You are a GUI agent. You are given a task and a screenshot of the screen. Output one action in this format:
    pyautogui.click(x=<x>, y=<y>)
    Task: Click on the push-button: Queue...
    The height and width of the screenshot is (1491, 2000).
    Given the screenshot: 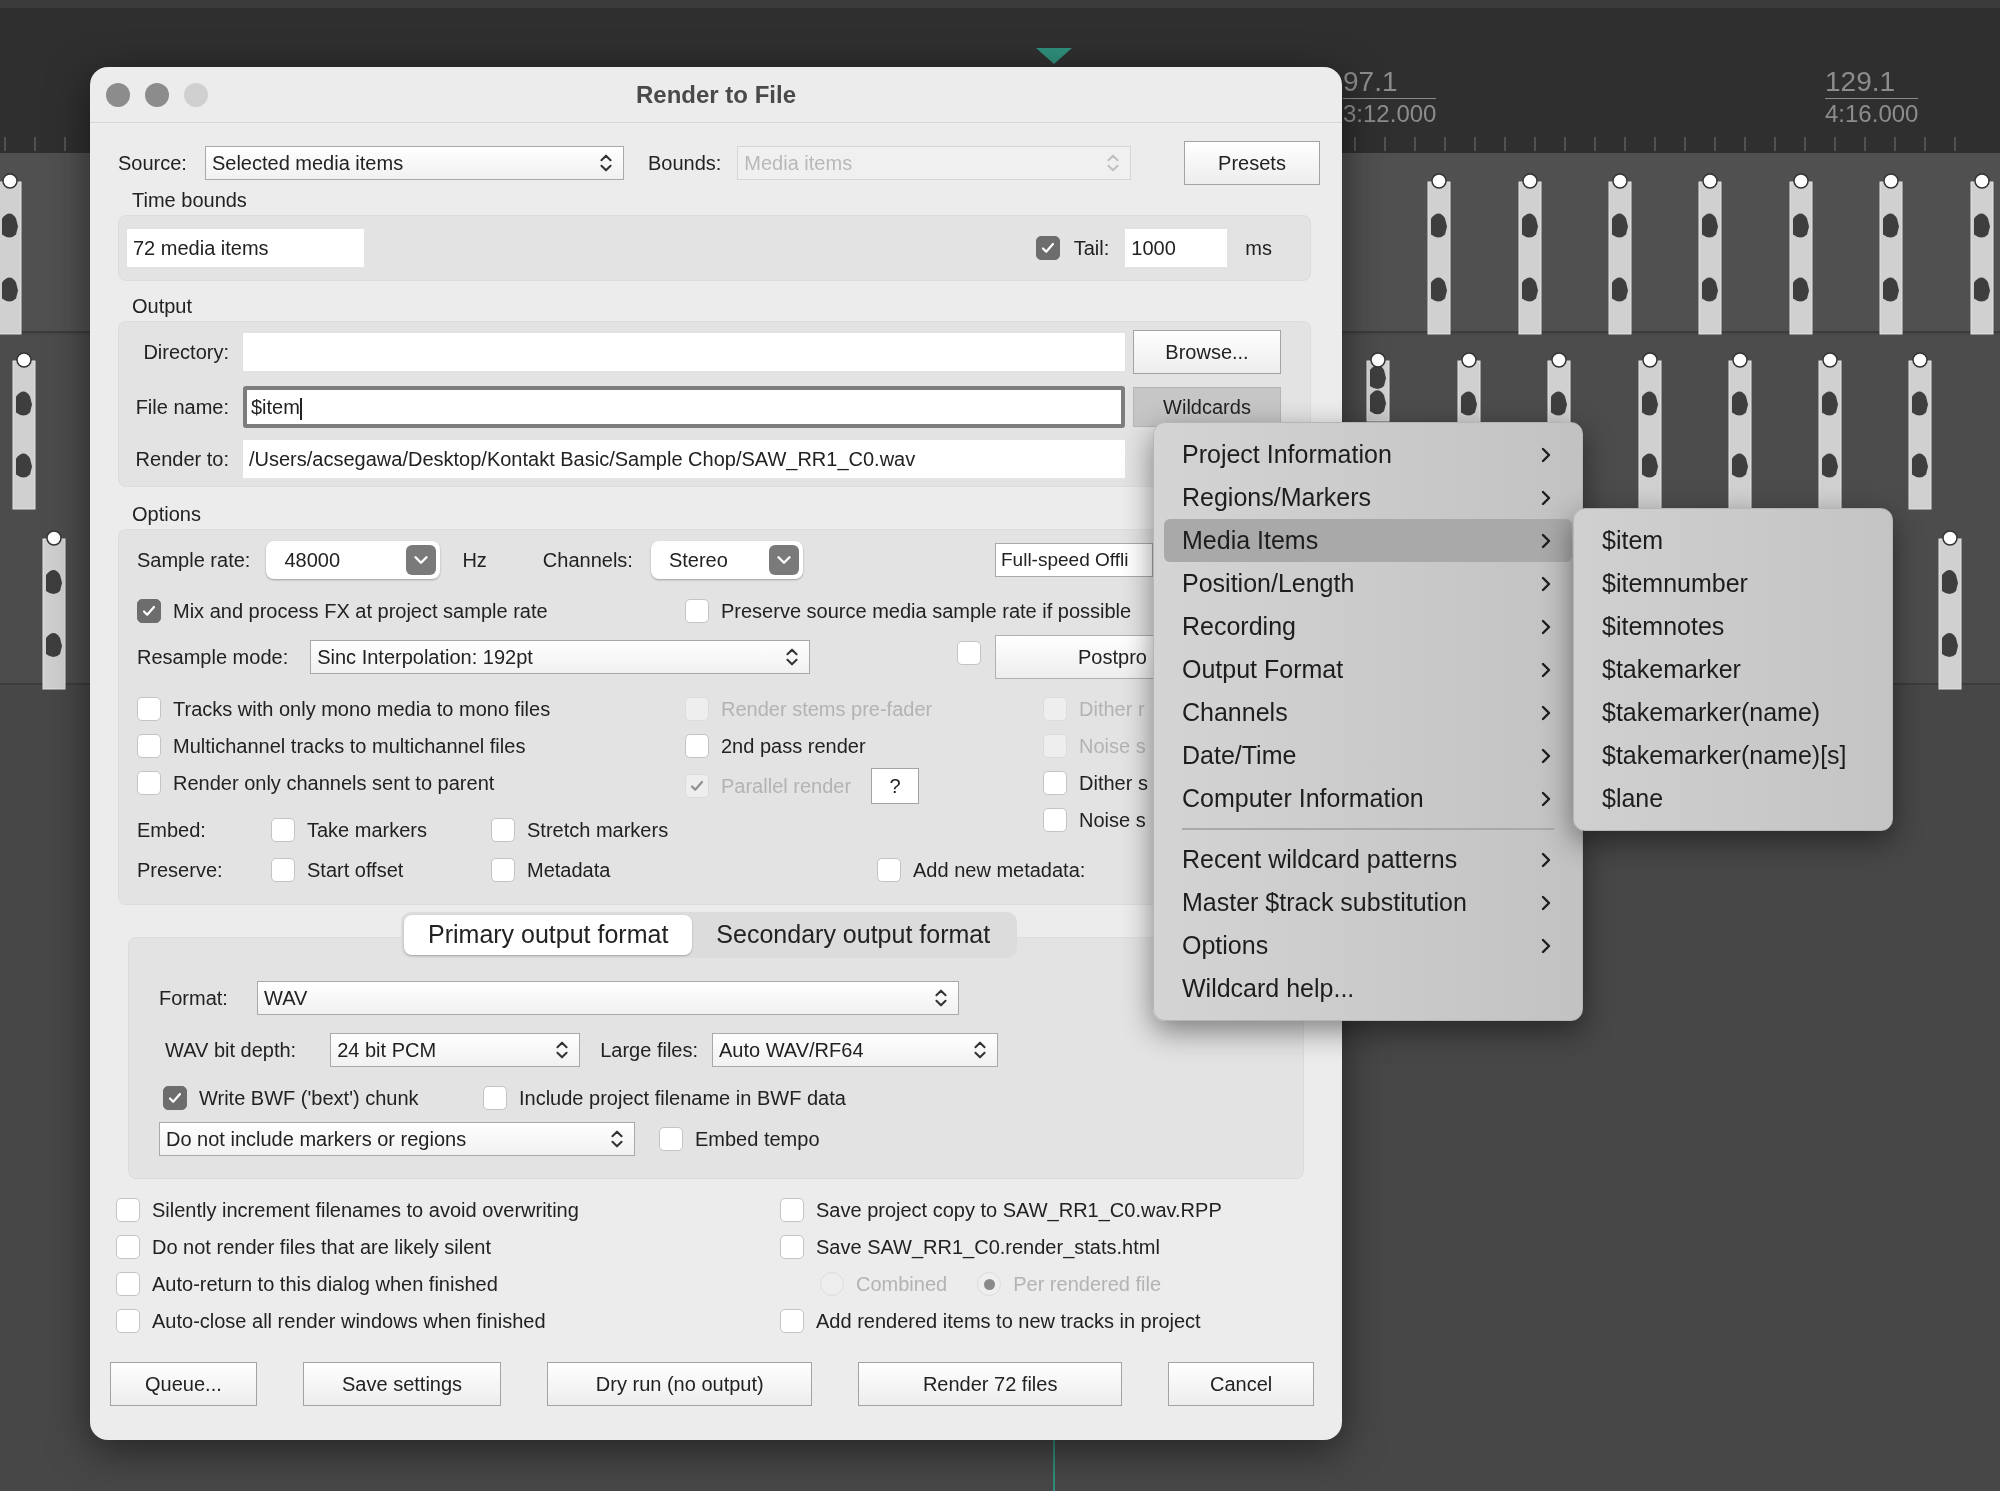 What is the action you would take?
    pyautogui.click(x=183, y=1384)
    